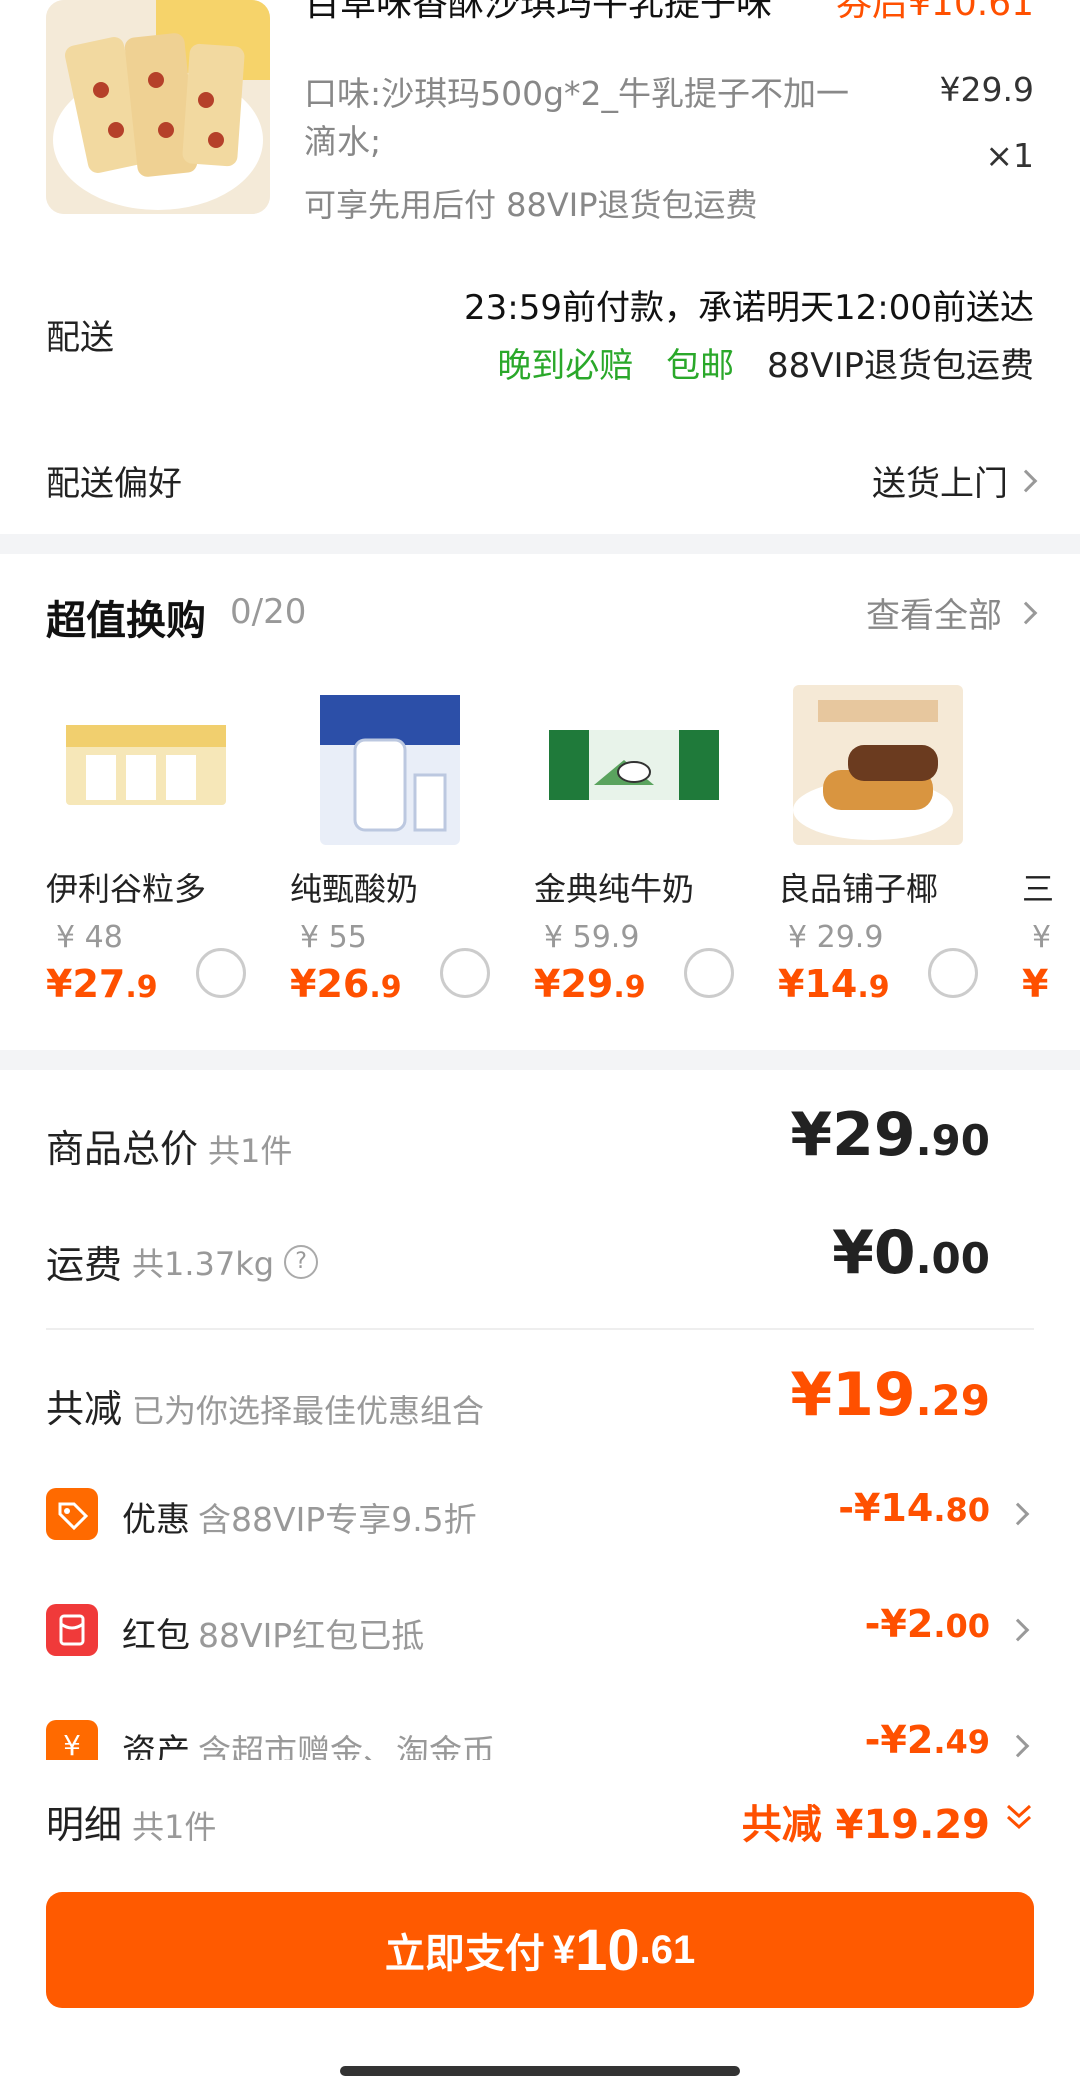 The image size is (1080, 2092). I want to click on tag-icon, so click(72, 1514).